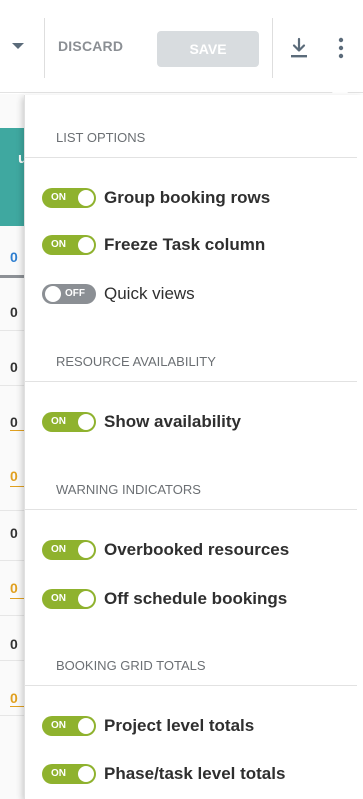 The image size is (363, 799). Describe the element at coordinates (128, 489) in the screenshot. I see `section-title-warning-indicators: WARNING INDICATORS` at that location.